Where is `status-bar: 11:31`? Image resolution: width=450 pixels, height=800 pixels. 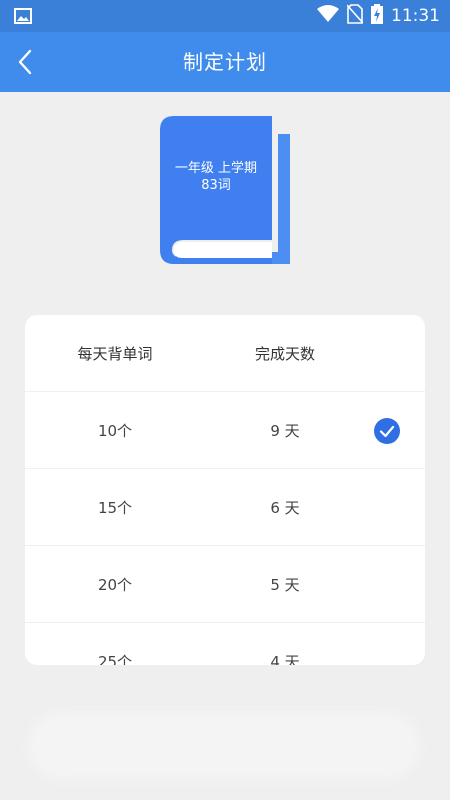
status-bar: 11:31 is located at coordinates (225, 16).